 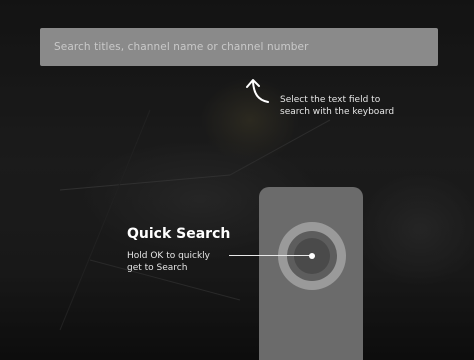 I want to click on quick-search-line-2: get to Search, so click(x=157, y=268).